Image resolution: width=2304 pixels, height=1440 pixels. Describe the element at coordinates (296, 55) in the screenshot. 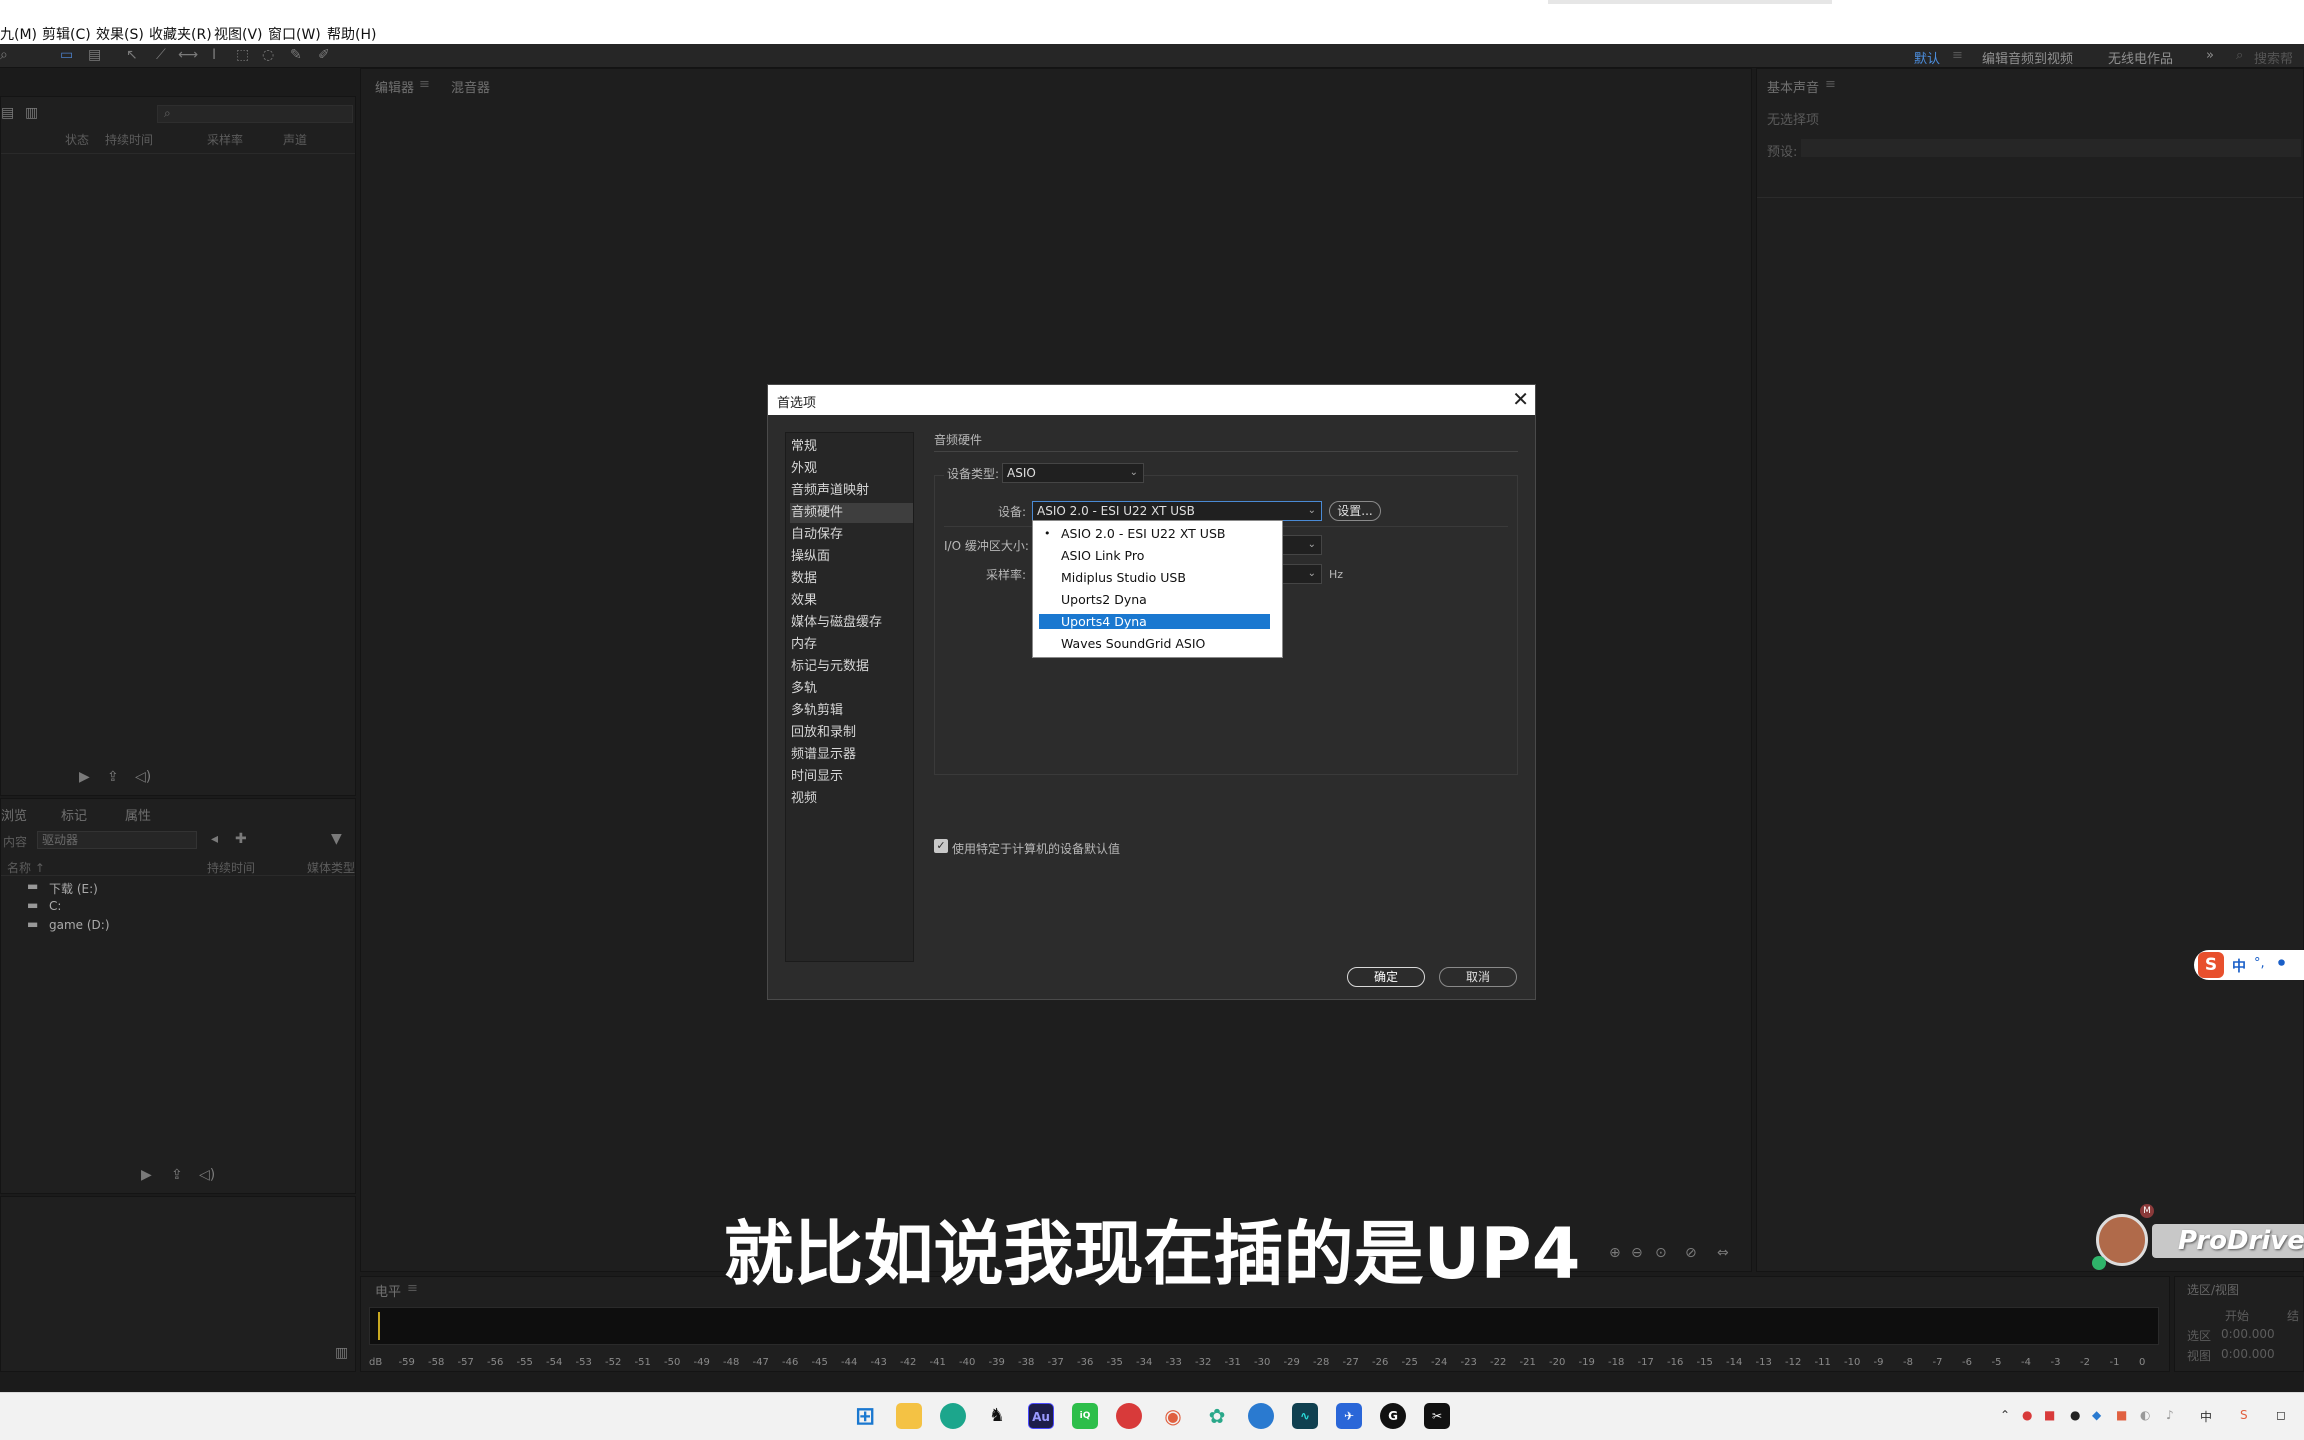

I see `brush-tool-icon: ✎` at that location.